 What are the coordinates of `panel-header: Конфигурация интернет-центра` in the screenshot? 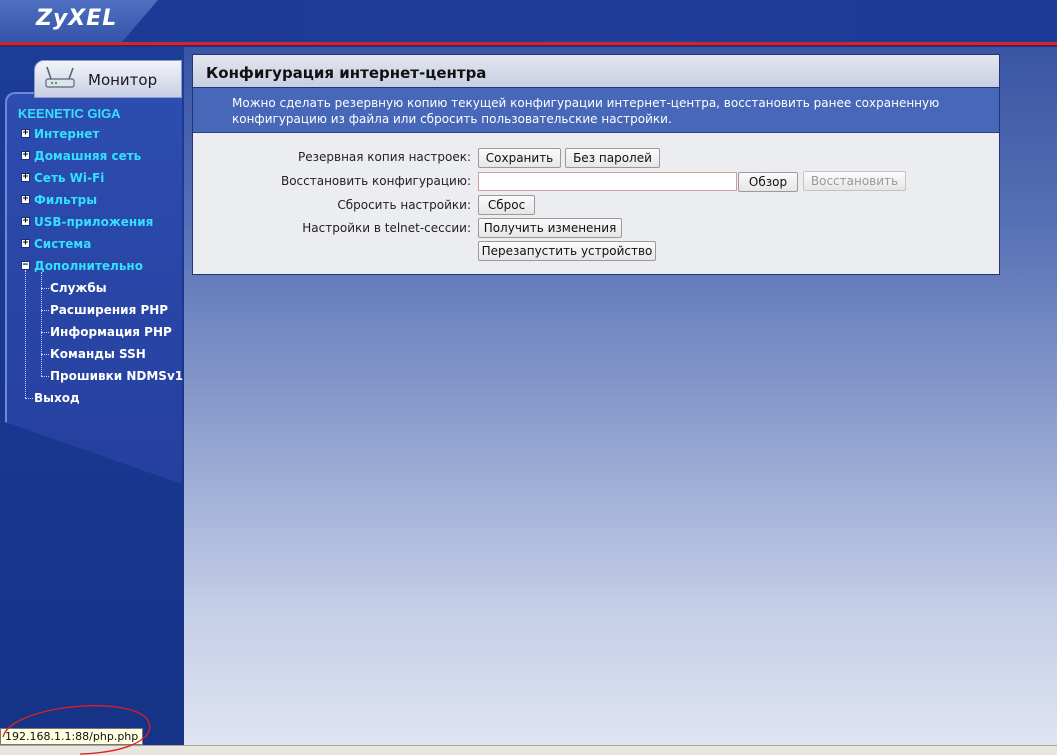 It's located at (596, 71).